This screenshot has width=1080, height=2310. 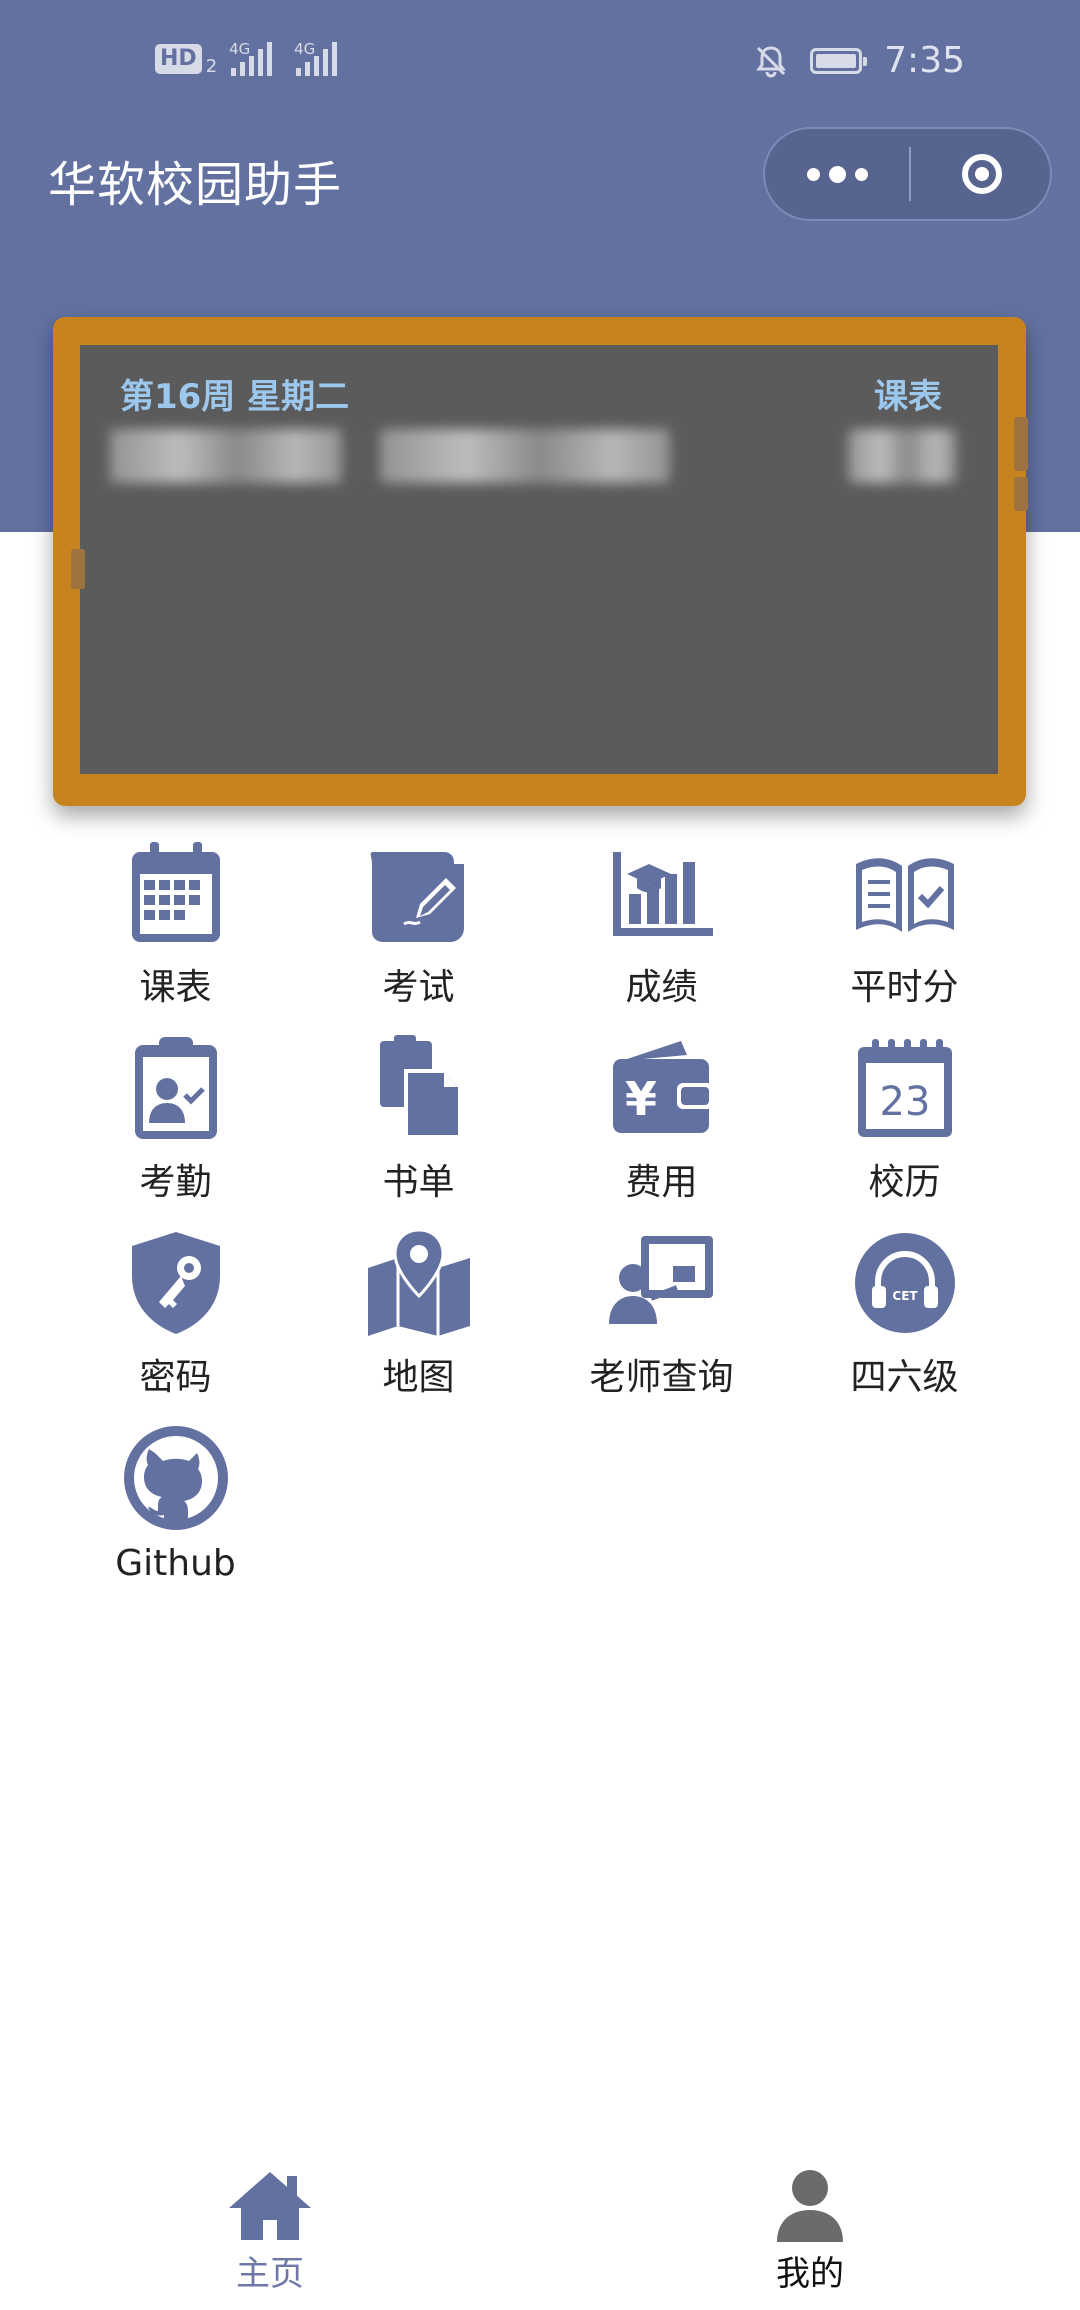 I want to click on home-icon, so click(x=270, y=2206).